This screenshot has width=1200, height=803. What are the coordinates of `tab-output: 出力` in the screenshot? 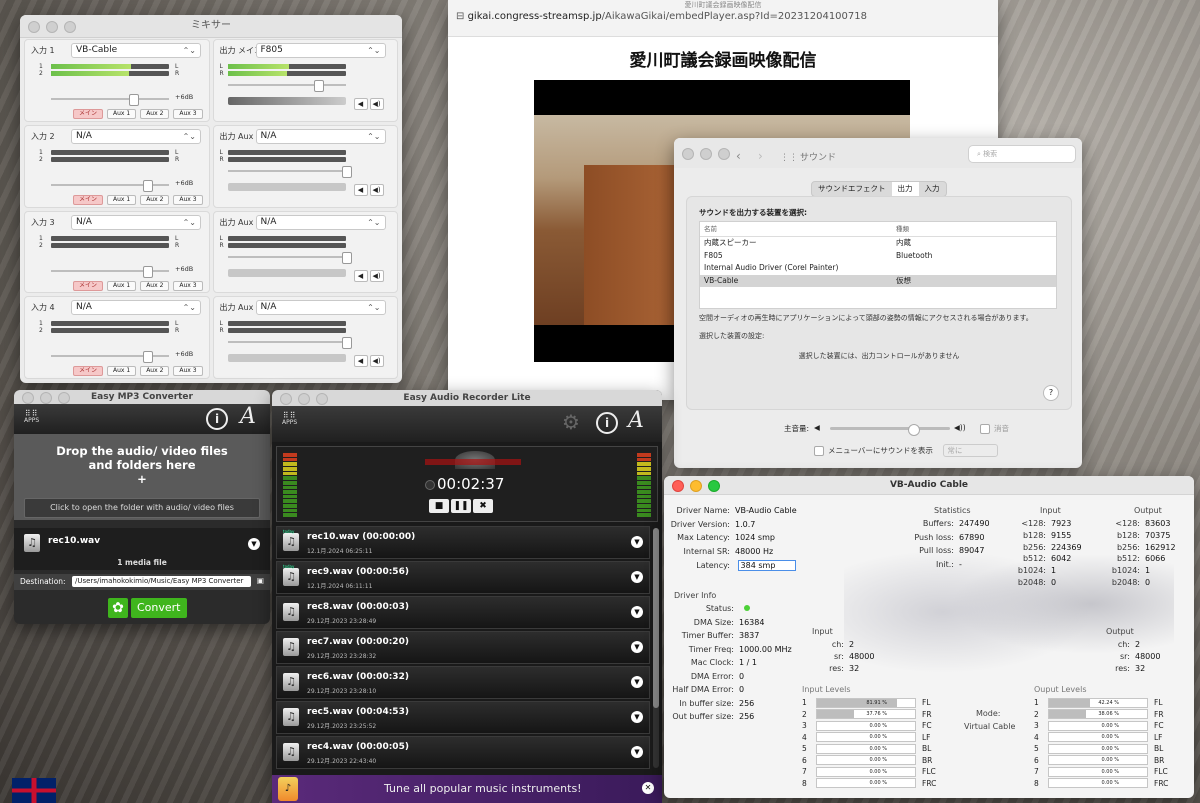 It's located at (905, 189).